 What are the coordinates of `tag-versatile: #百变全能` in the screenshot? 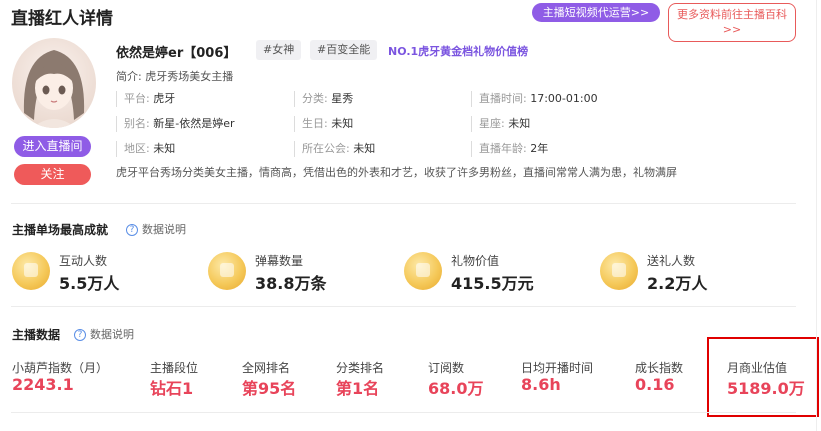 It's located at (344, 50).